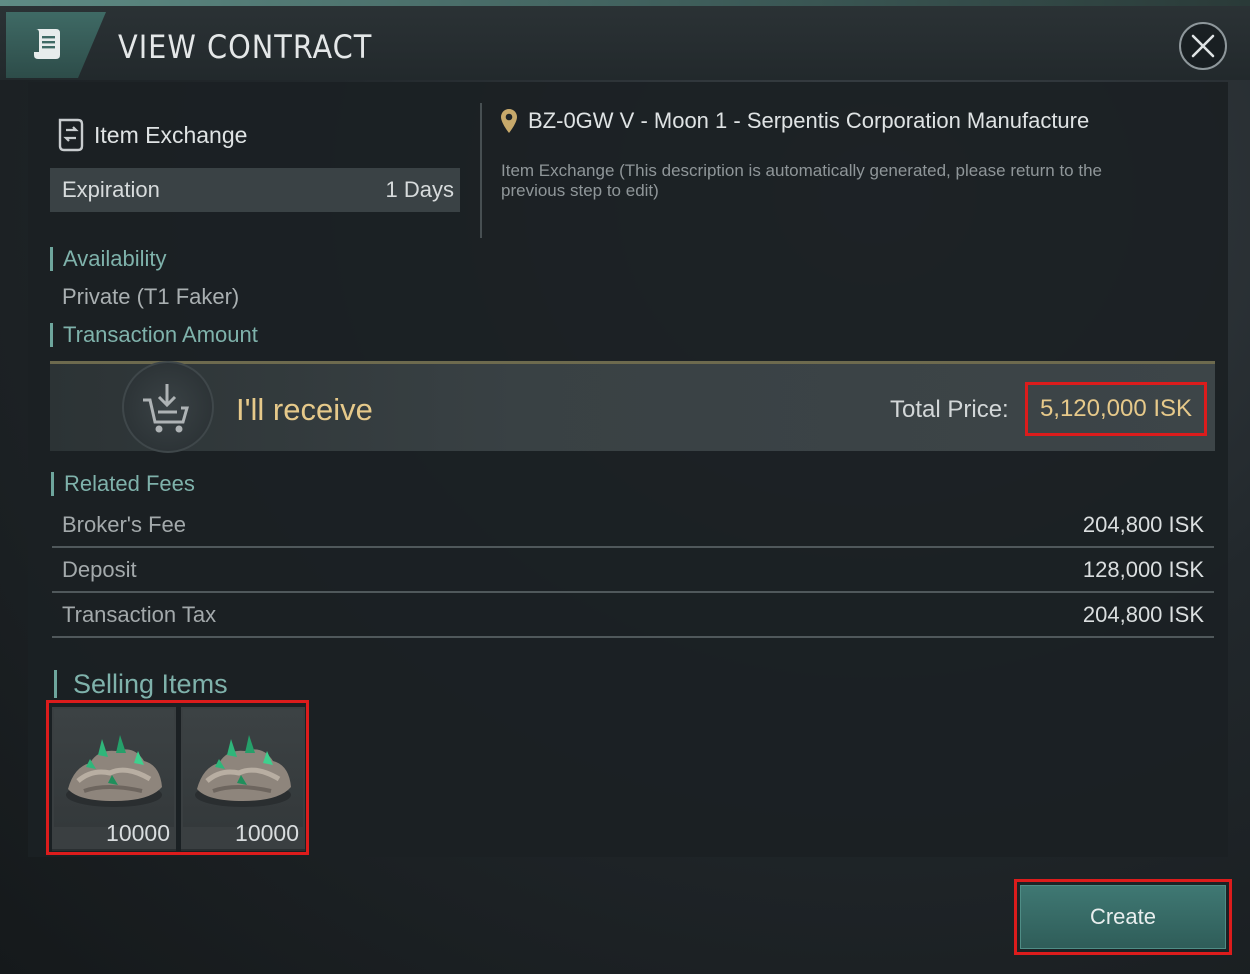 This screenshot has width=1250, height=974. I want to click on fee-name: Deposit, so click(99, 569).